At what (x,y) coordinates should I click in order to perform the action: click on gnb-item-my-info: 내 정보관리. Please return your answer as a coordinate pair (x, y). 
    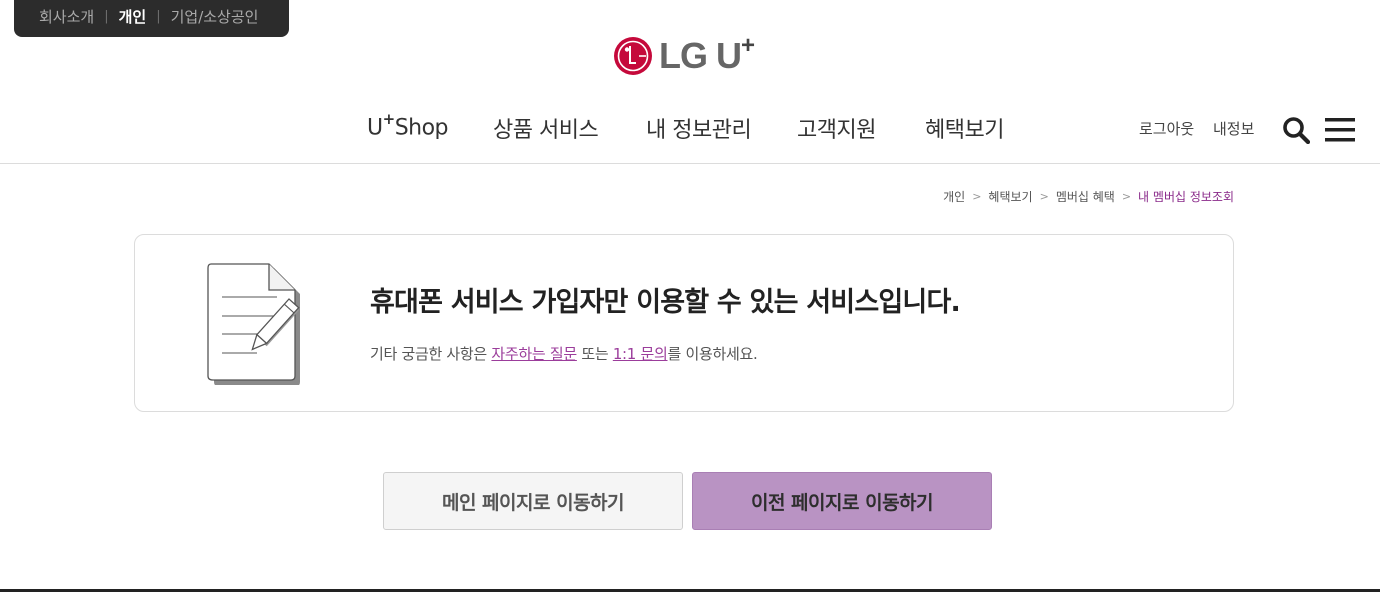
    Looking at the image, I should click on (699, 128).